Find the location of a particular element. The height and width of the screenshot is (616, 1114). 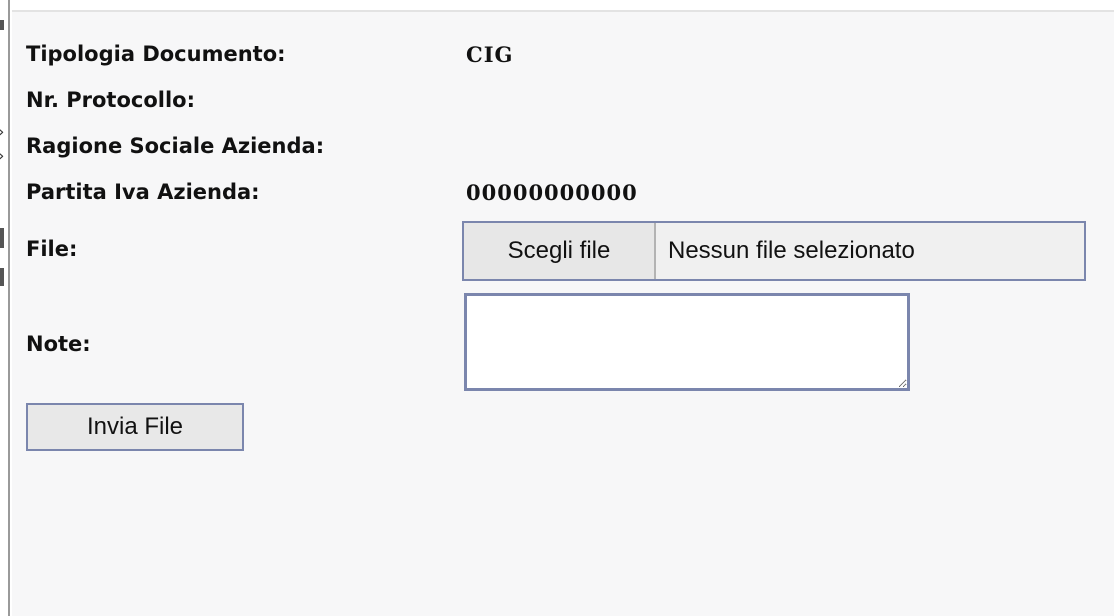

left-edge-border is located at coordinates (9, 308).